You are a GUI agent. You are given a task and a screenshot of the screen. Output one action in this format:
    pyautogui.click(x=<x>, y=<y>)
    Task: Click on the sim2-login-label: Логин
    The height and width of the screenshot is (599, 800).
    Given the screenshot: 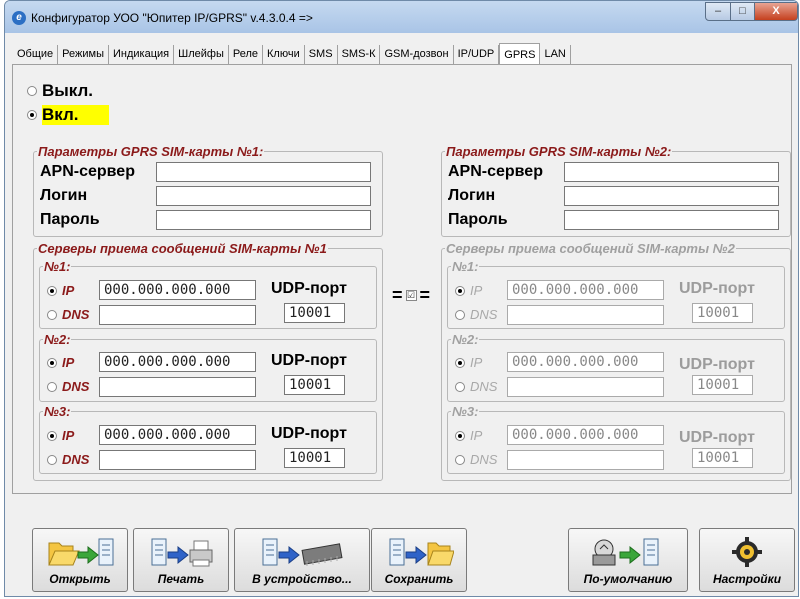 What is the action you would take?
    pyautogui.click(x=472, y=195)
    